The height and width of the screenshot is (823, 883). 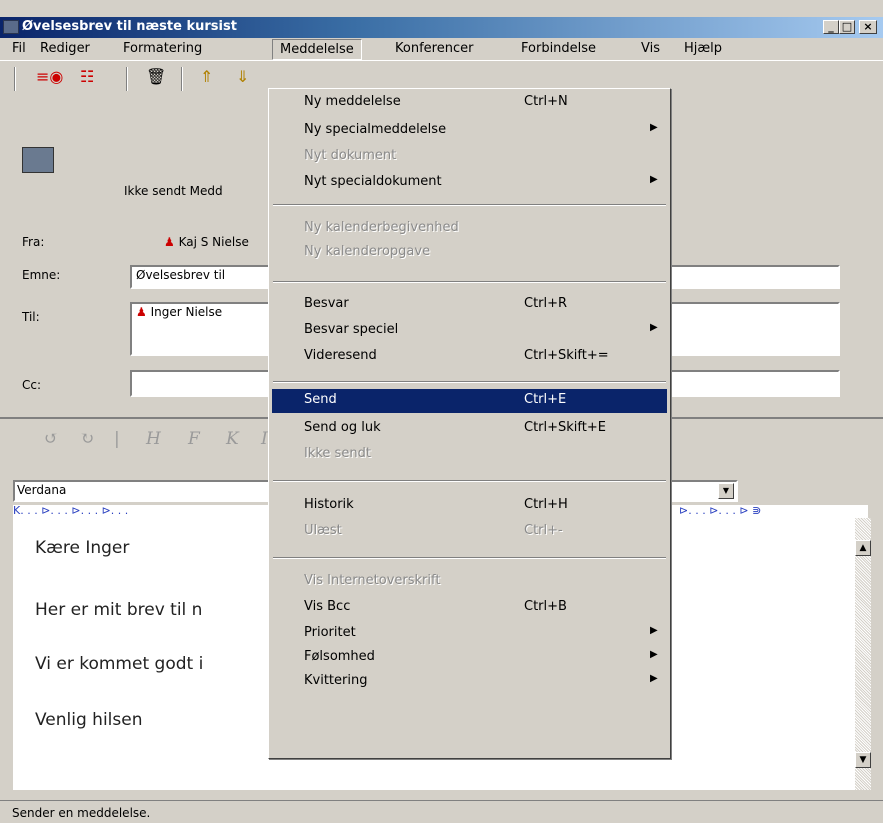 I want to click on body-line: Kære Inger, so click(x=82, y=548).